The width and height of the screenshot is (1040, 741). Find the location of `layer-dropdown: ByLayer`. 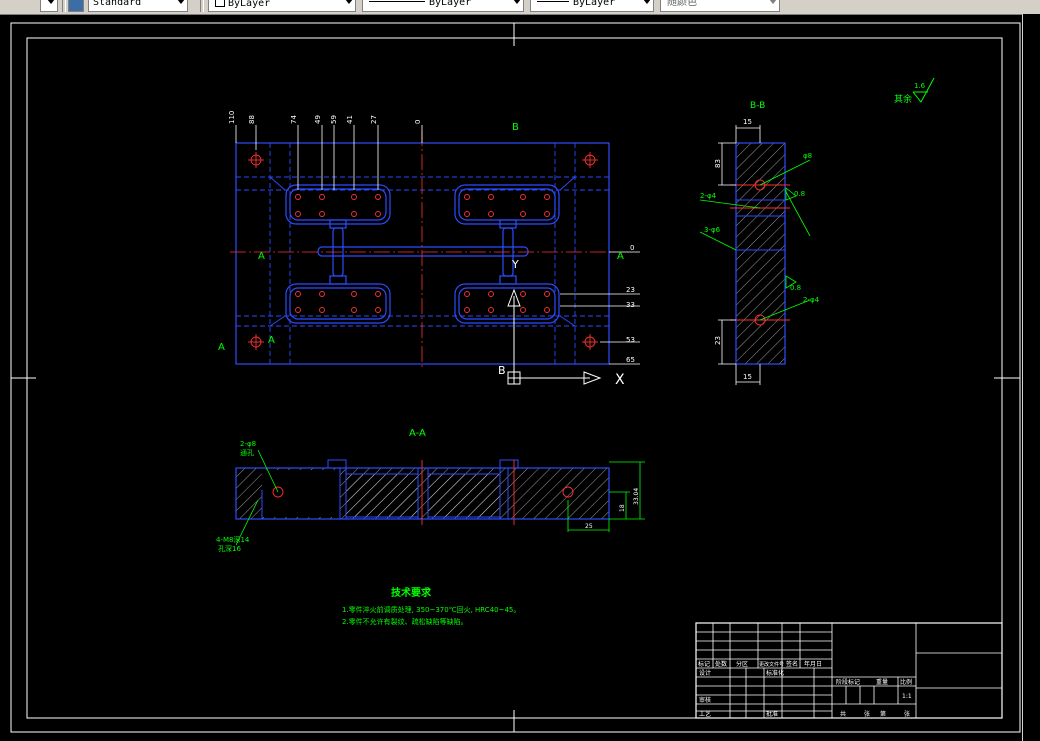

layer-dropdown: ByLayer is located at coordinates (282, 6).